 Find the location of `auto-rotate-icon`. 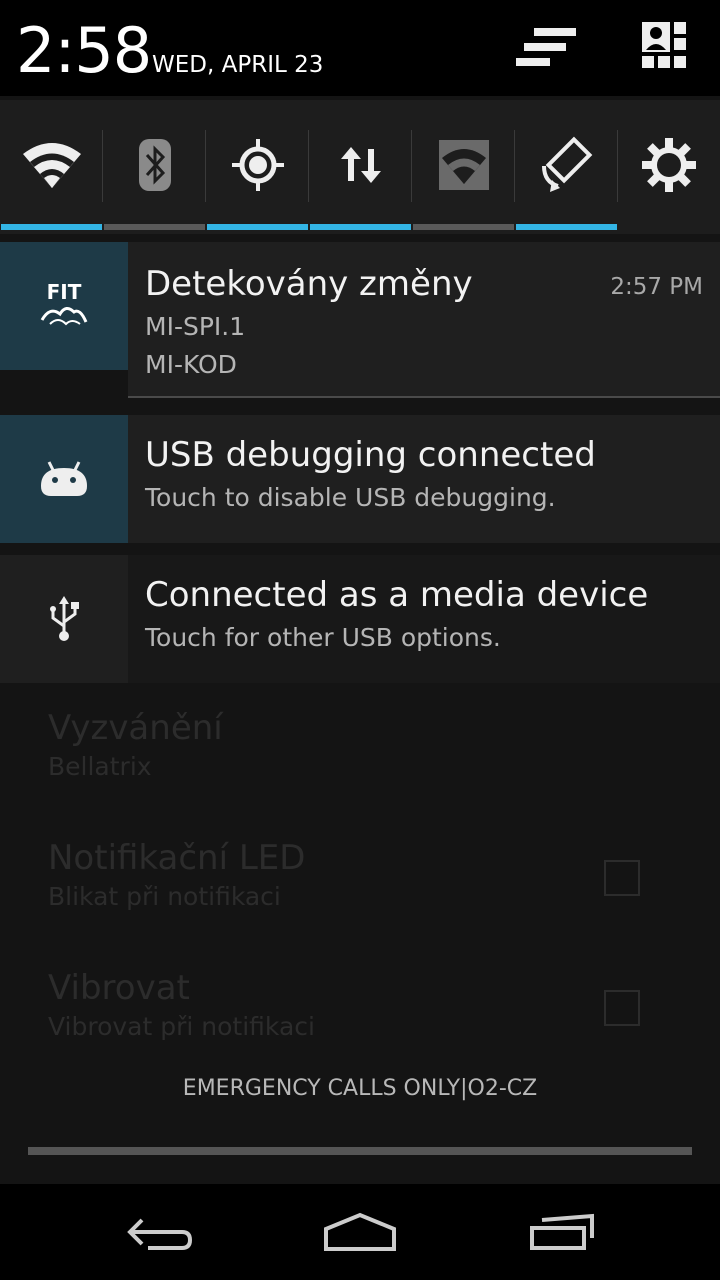

auto-rotate-icon is located at coordinates (566, 164).